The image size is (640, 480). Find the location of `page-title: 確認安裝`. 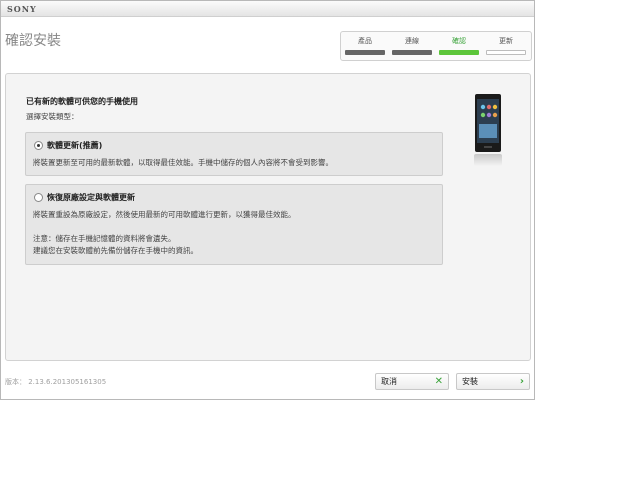

page-title: 確認安裝 is located at coordinates (33, 40).